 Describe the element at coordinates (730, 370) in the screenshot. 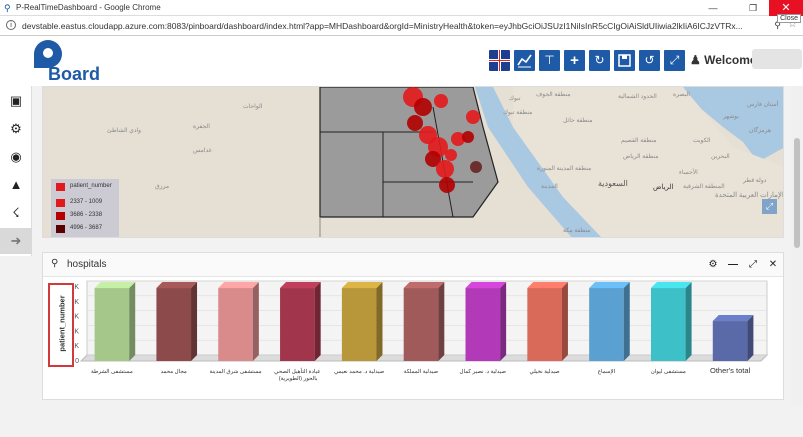

I see `x-tick-label: Other's total` at that location.